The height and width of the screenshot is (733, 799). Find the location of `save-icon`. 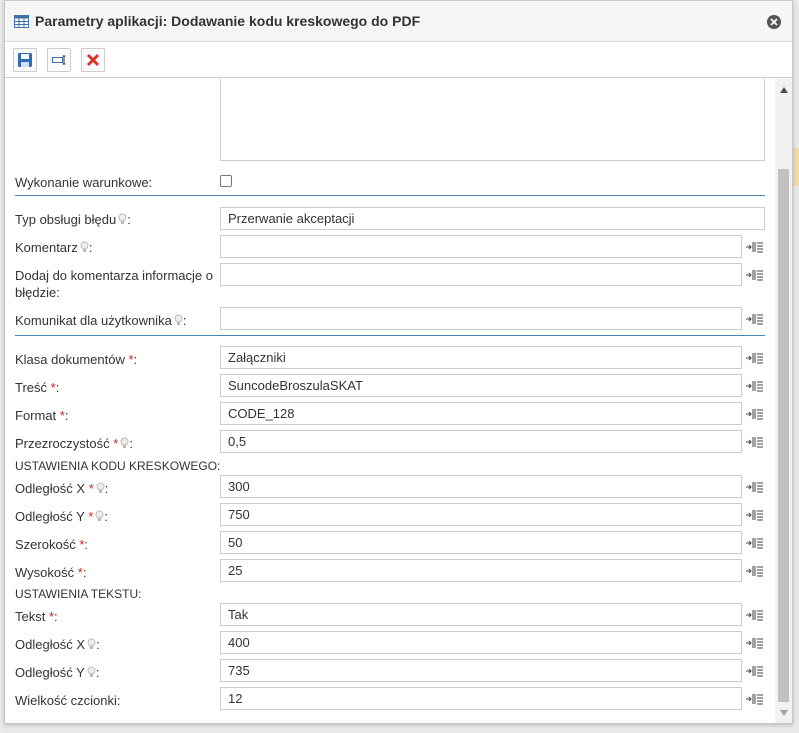

save-icon is located at coordinates (25, 59).